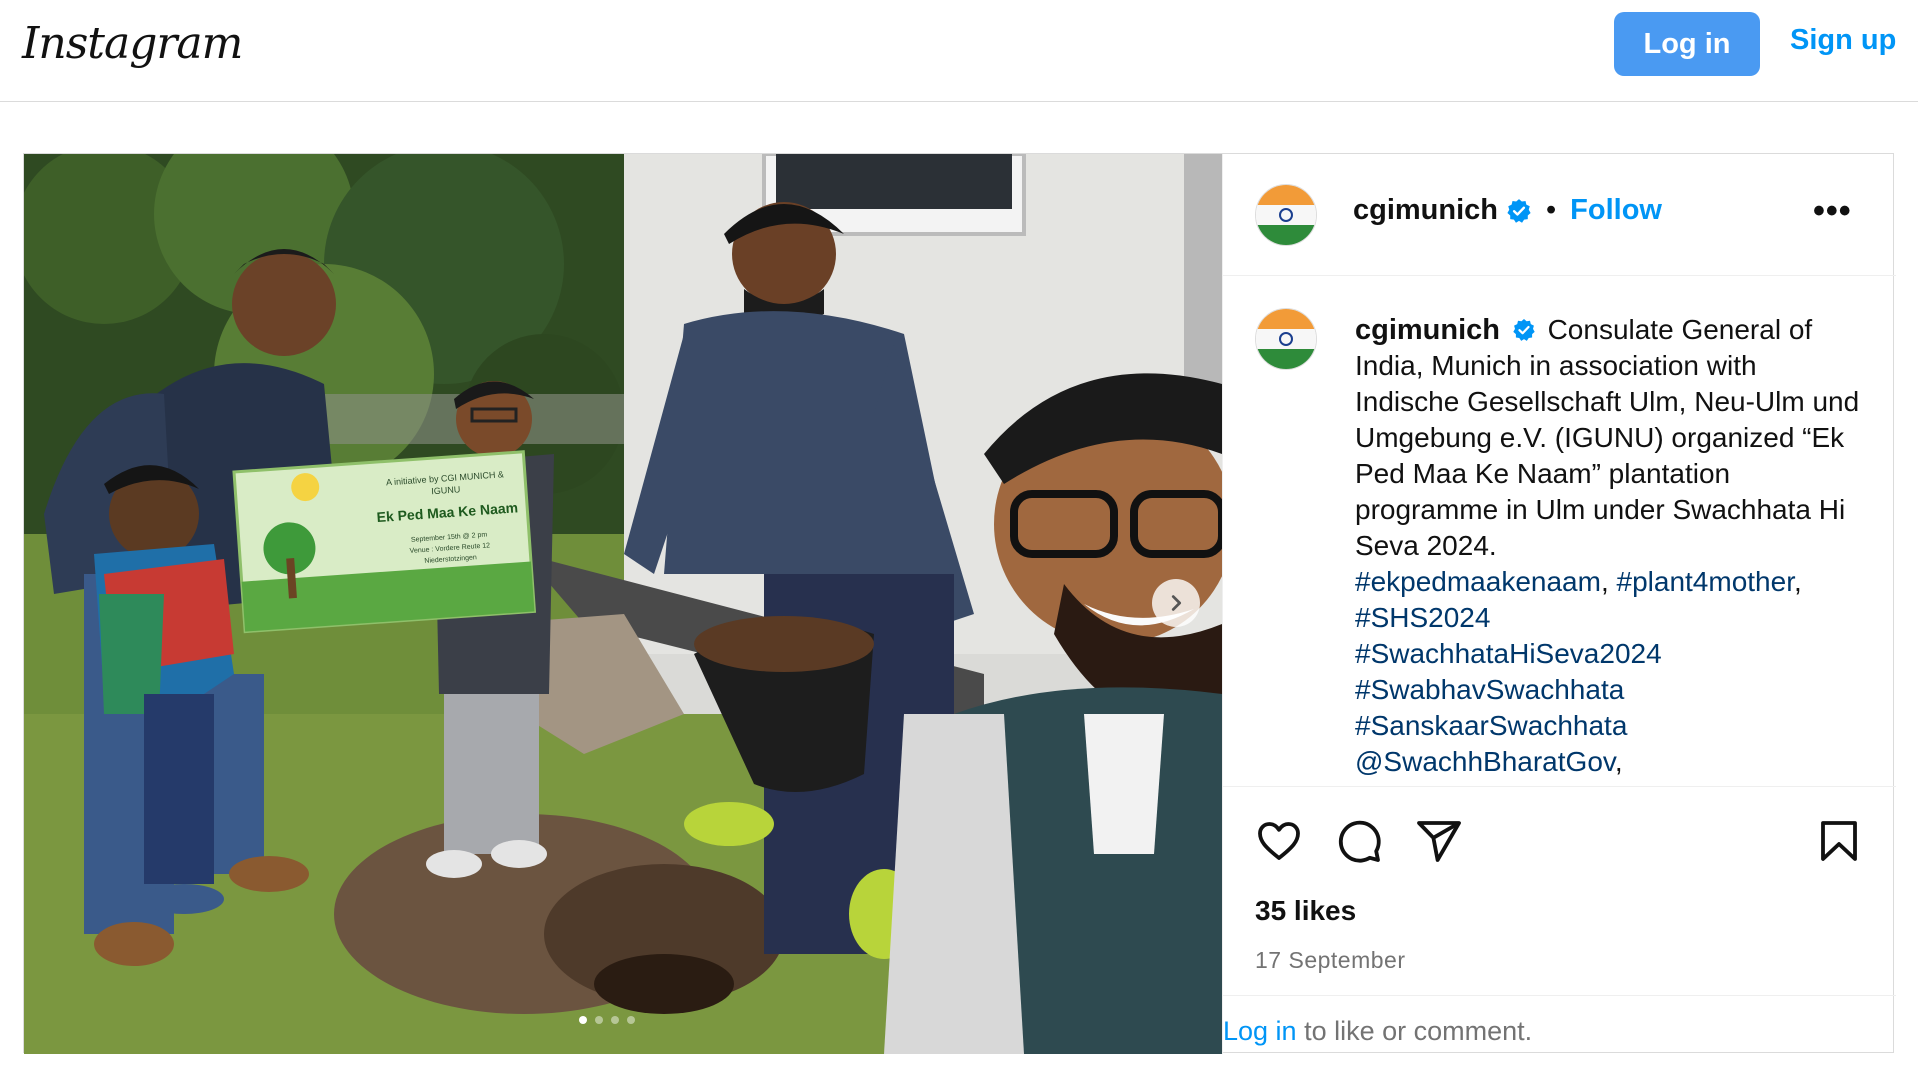 This screenshot has width=1918, height=1080. Describe the element at coordinates (1279, 841) in the screenshot. I see `heart-icon` at that location.